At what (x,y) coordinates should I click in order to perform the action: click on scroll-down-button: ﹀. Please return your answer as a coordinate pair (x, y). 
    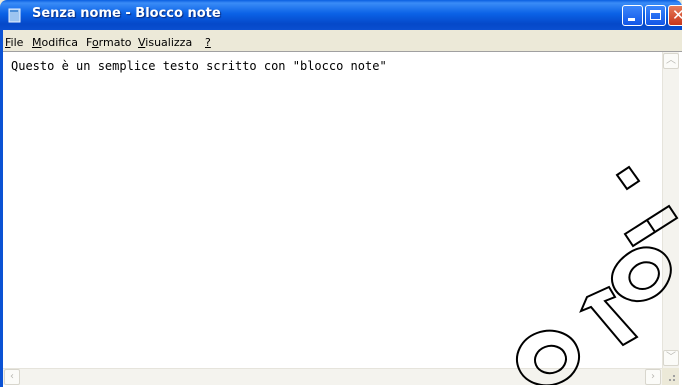
    Looking at the image, I should click on (671, 358).